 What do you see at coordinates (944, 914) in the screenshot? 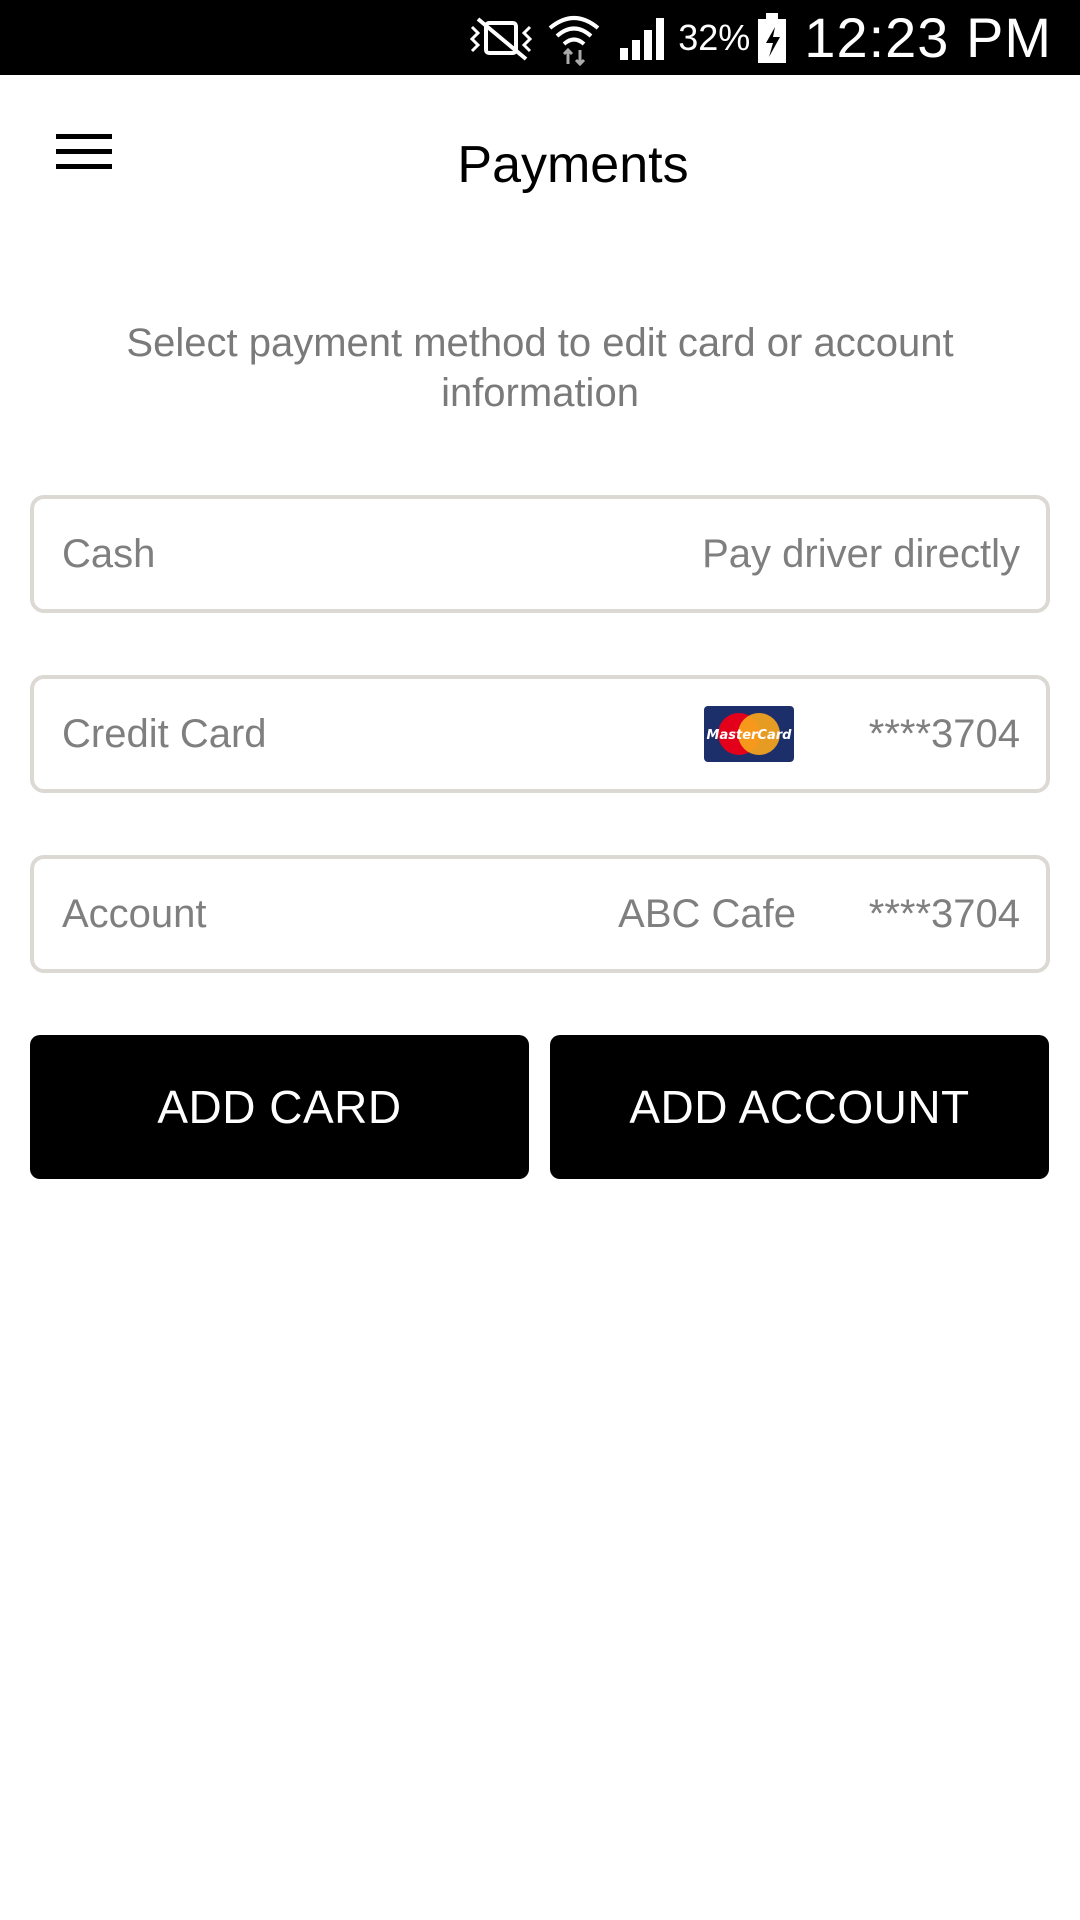
I see `account-number: ****3704` at bounding box center [944, 914].